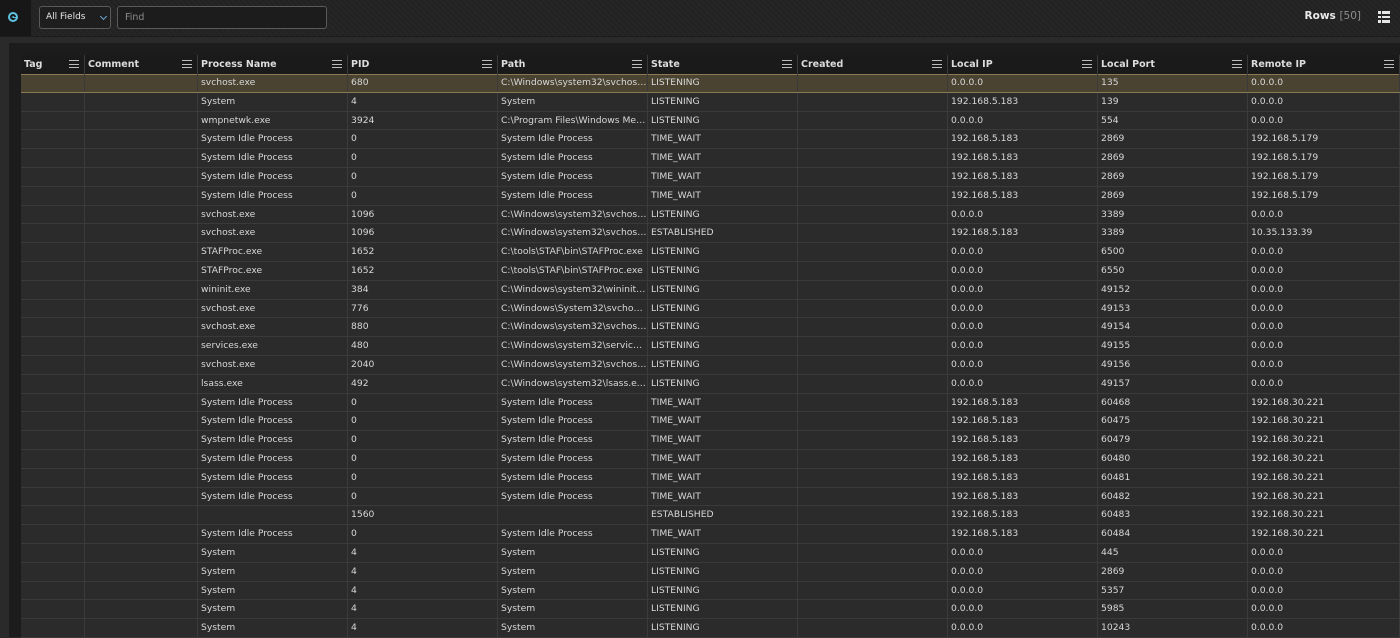  Describe the element at coordinates (423, 270) in the screenshot. I see `cell-pid: 1652` at that location.